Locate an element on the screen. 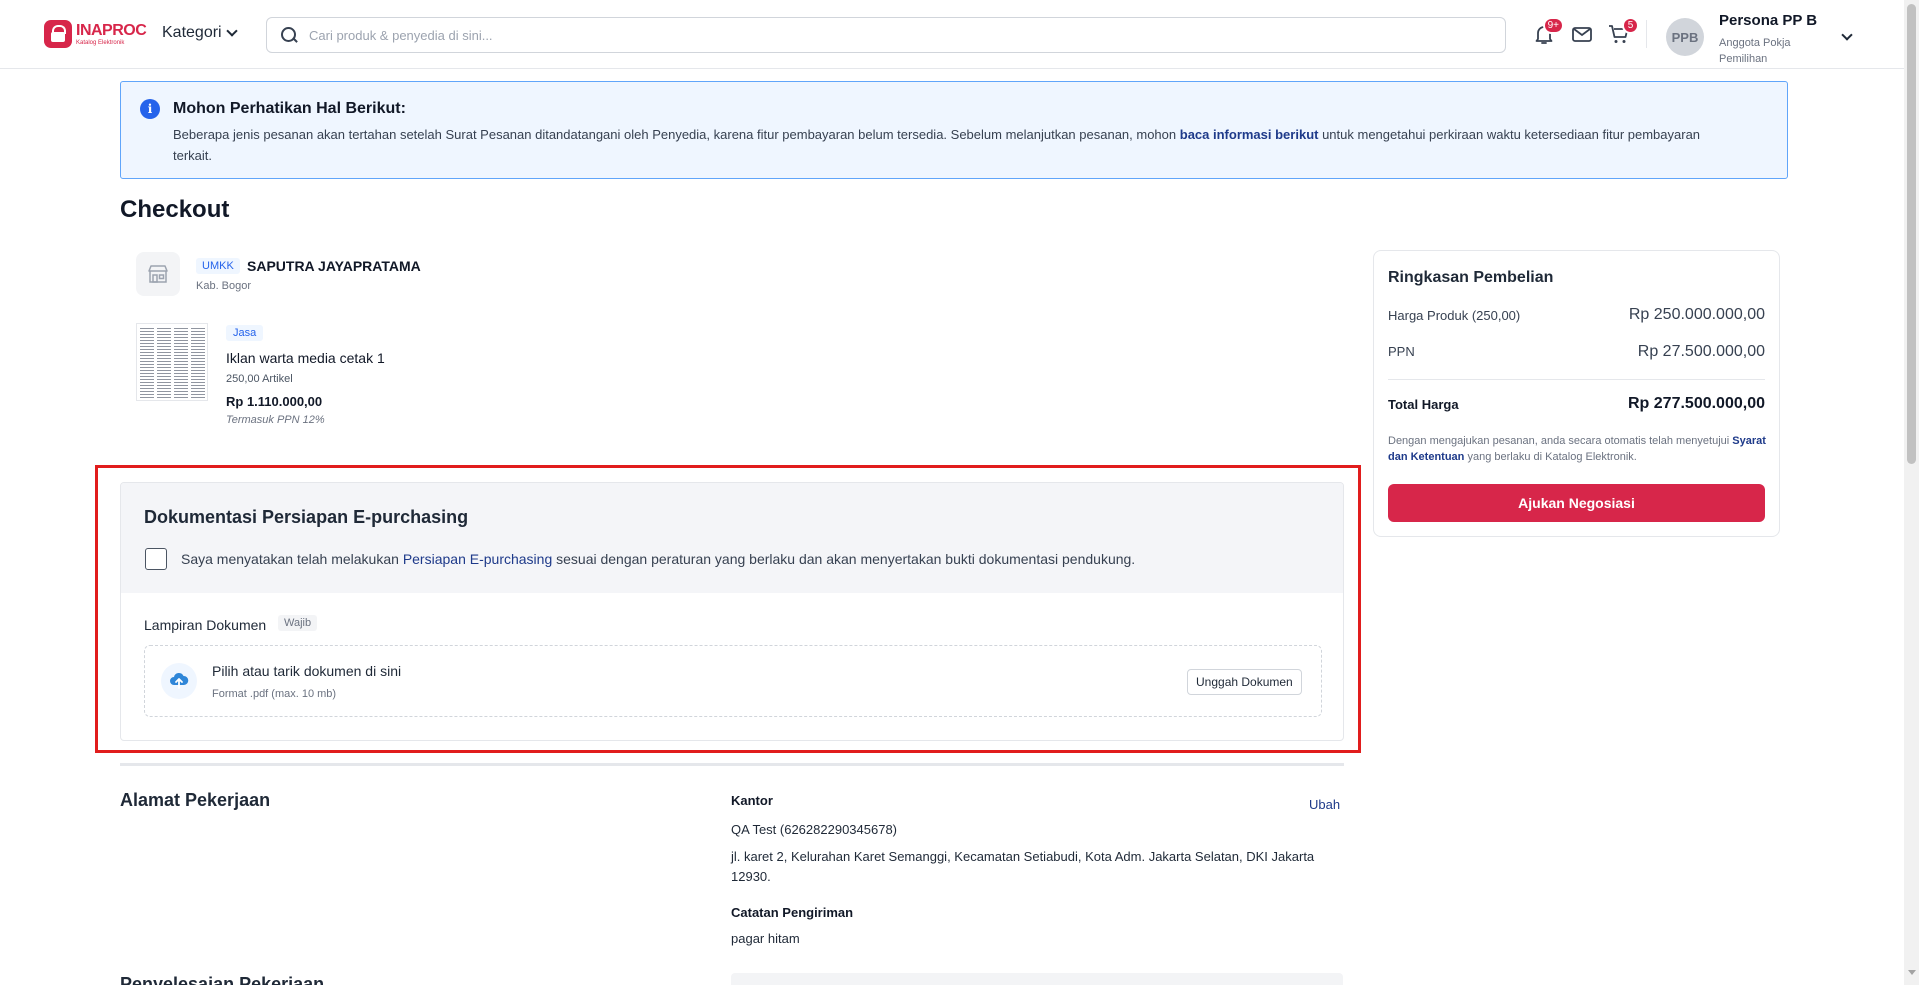  address-contact: QA Test (626282290345678) is located at coordinates (814, 829).